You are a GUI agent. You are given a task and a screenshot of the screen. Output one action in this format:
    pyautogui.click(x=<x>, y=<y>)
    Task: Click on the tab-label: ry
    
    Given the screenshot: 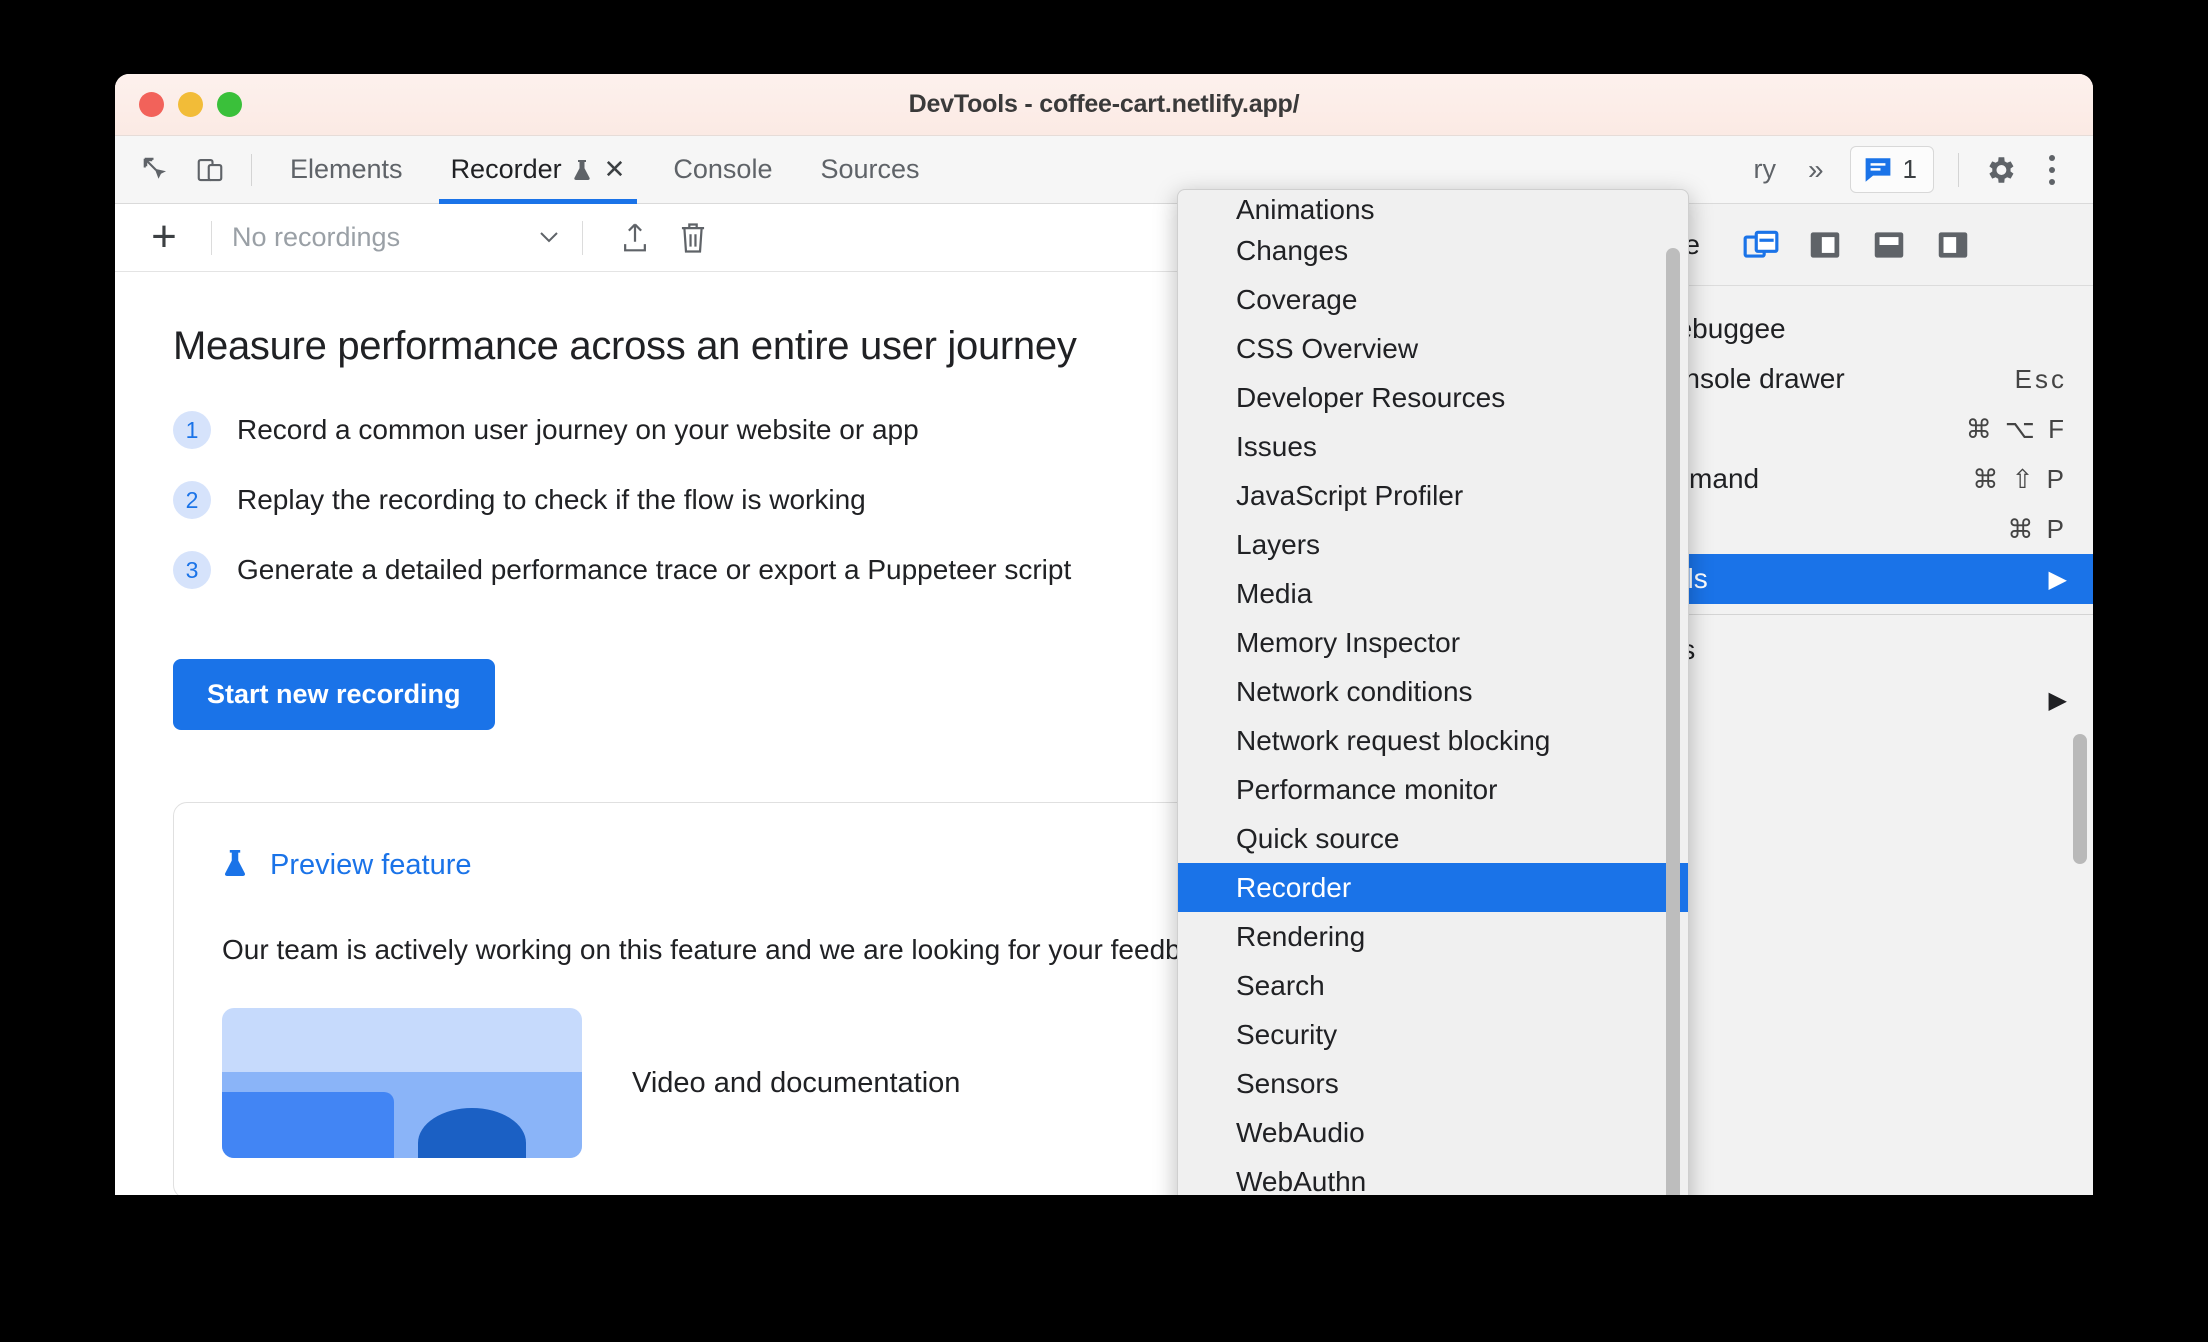 What is the action you would take?
    pyautogui.click(x=1764, y=169)
    